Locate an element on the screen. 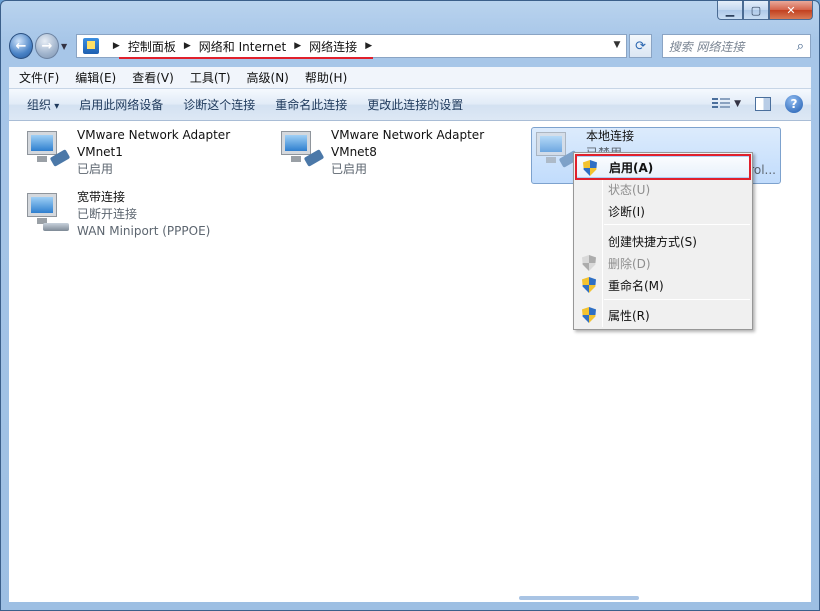  command-bar: 组织 启用此网络设备 诊断这个连接 重命名此连接 更改此连接的设置 ▼ ? is located at coordinates (410, 105).